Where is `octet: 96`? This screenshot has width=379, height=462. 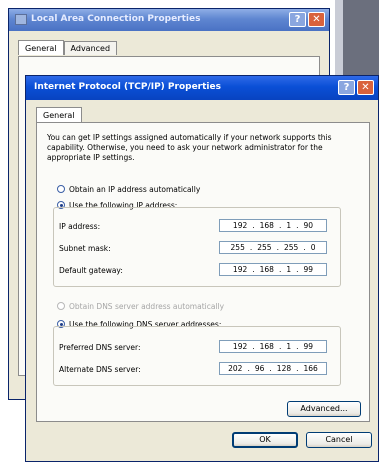
octet: 96 is located at coordinates (259, 368).